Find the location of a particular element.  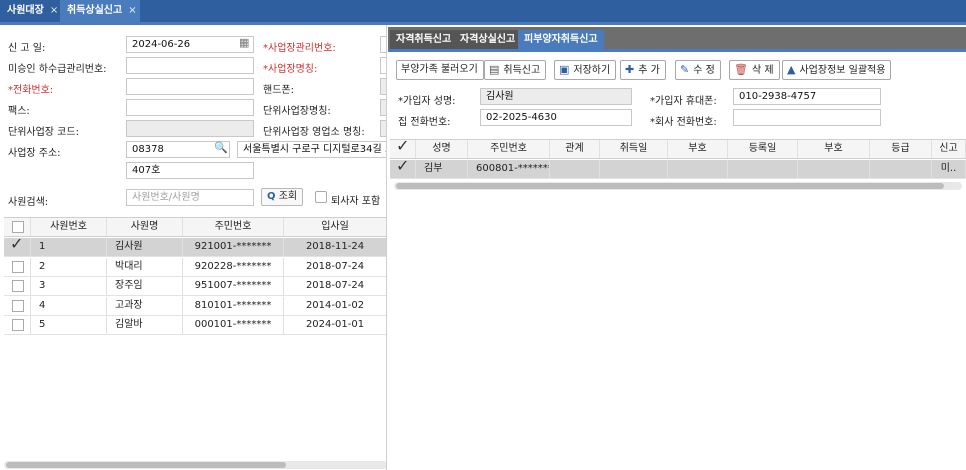

work-phone-label: *회사 전화번호: is located at coordinates (683, 122).